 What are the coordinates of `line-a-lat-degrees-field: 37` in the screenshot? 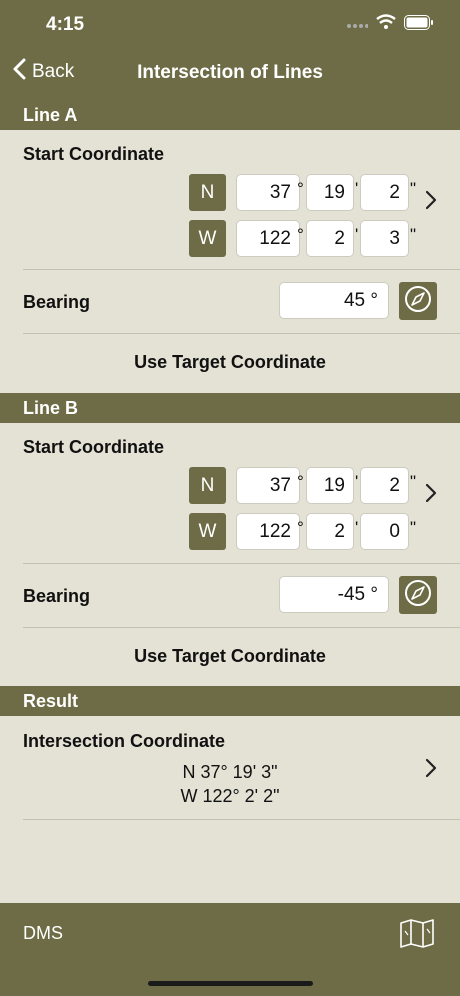 It's located at (268, 192).